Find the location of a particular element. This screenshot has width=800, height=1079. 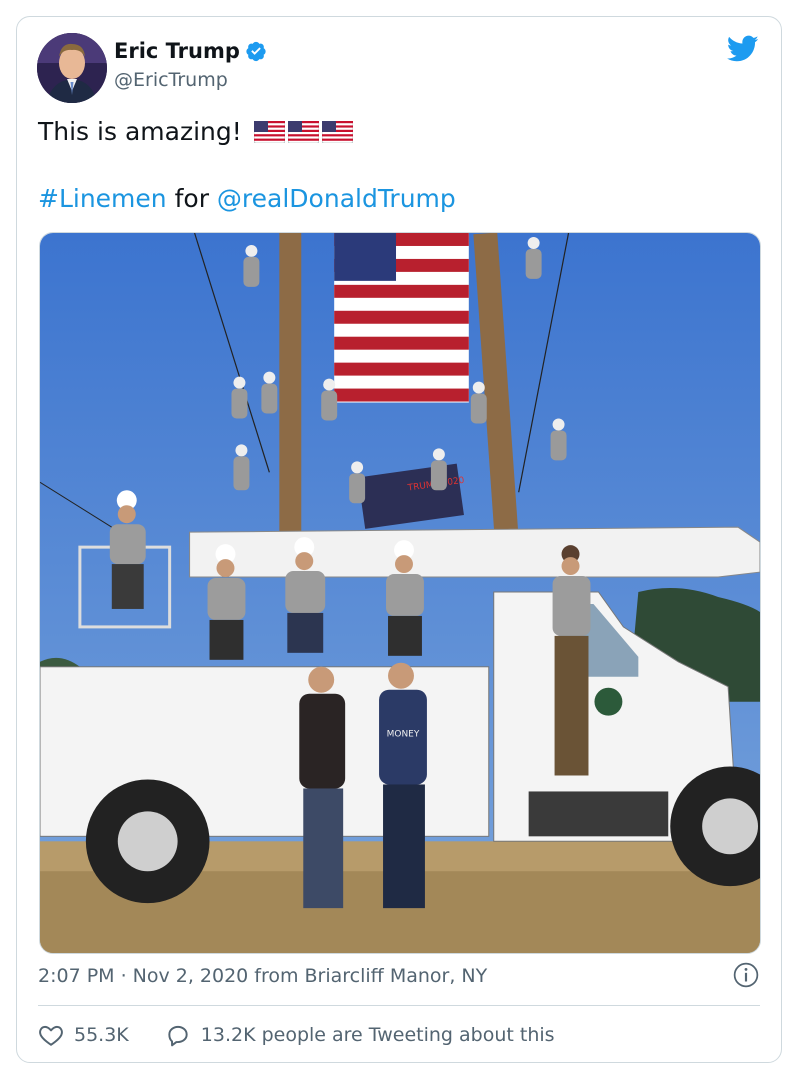

shirt-text: MONEY is located at coordinates (403, 735).